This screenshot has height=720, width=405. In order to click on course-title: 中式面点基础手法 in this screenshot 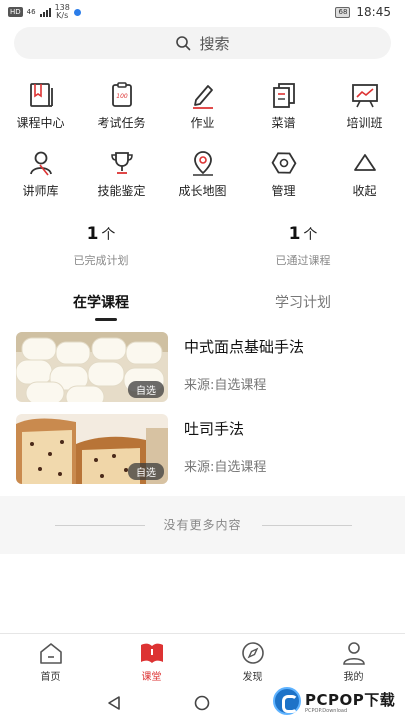, I will do `click(244, 347)`.